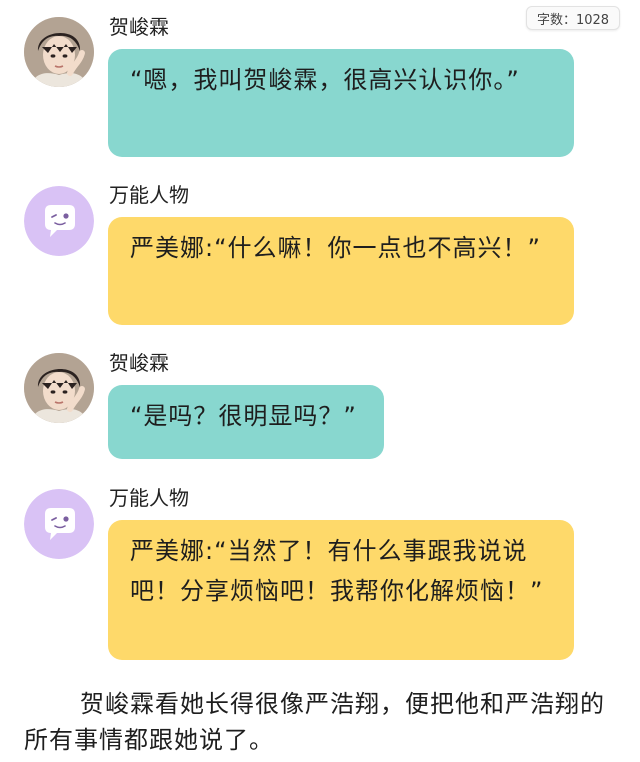 This screenshot has height=762, width=640. I want to click on message-bubble: “嗯，我叫贺峻霖，很高兴认识你。”, so click(341, 103).